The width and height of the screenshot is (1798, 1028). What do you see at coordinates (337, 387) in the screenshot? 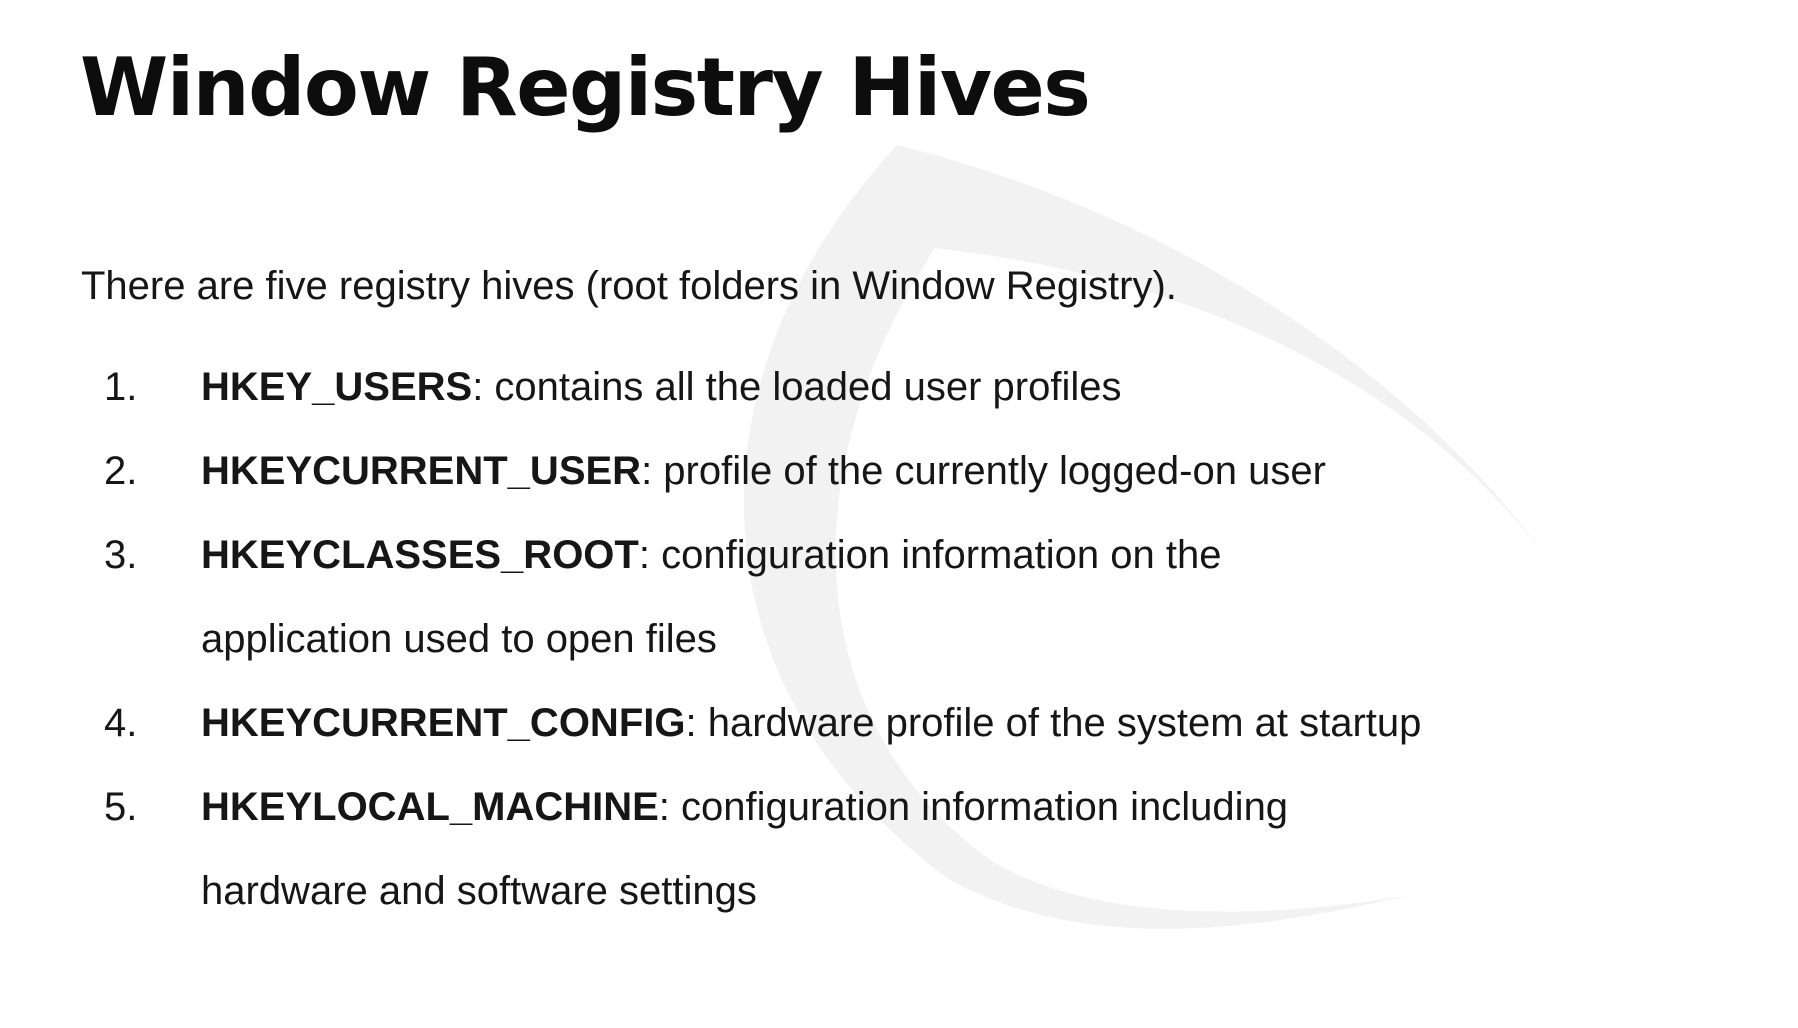
I see `hive-key: HKEY_USERS` at bounding box center [337, 387].